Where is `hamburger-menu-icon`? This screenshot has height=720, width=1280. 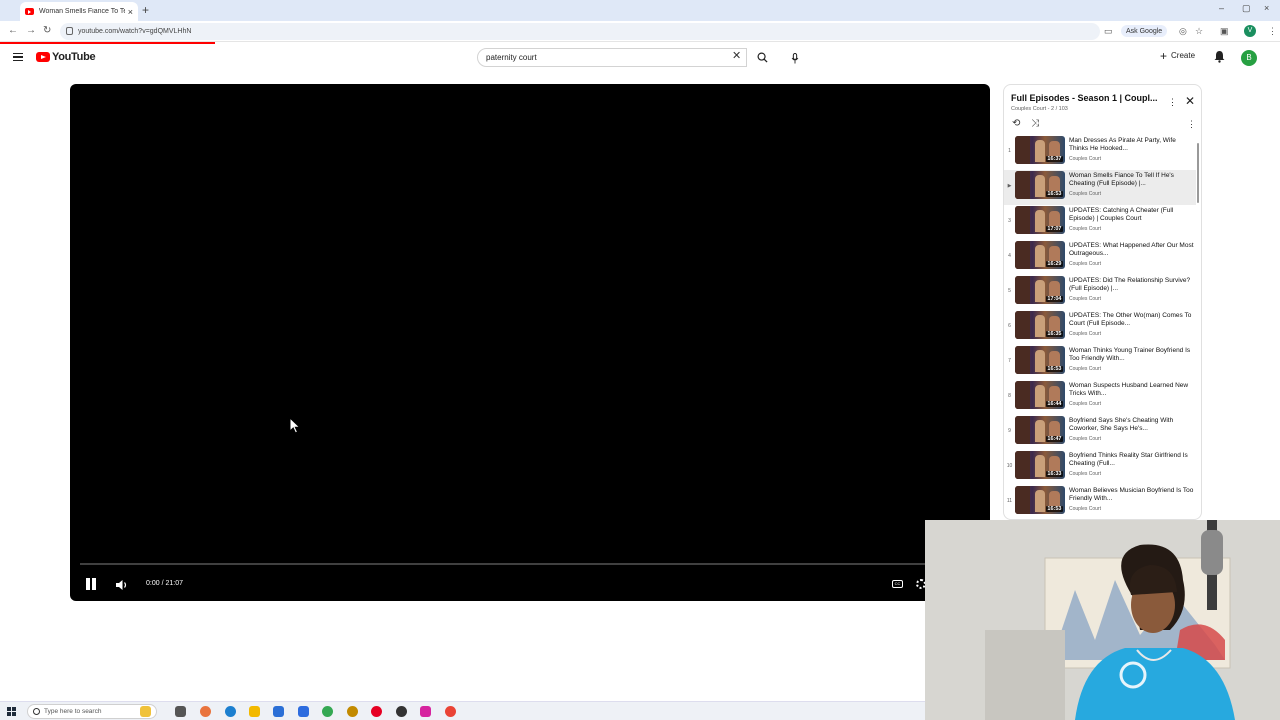 hamburger-menu-icon is located at coordinates (18, 57).